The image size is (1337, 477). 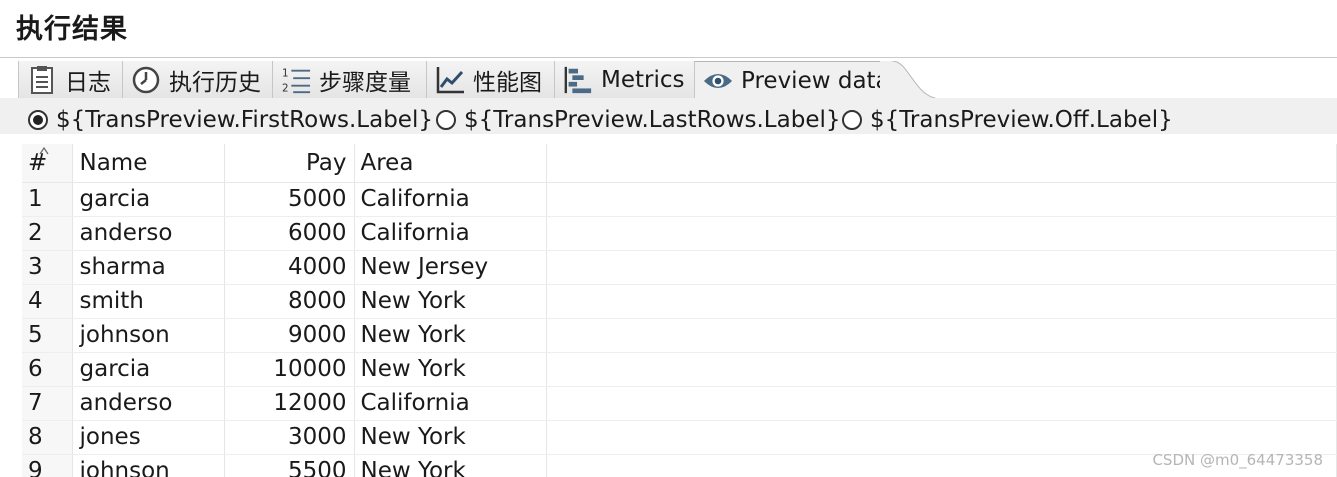 I want to click on column-header-pay: Pay, so click(x=289, y=163).